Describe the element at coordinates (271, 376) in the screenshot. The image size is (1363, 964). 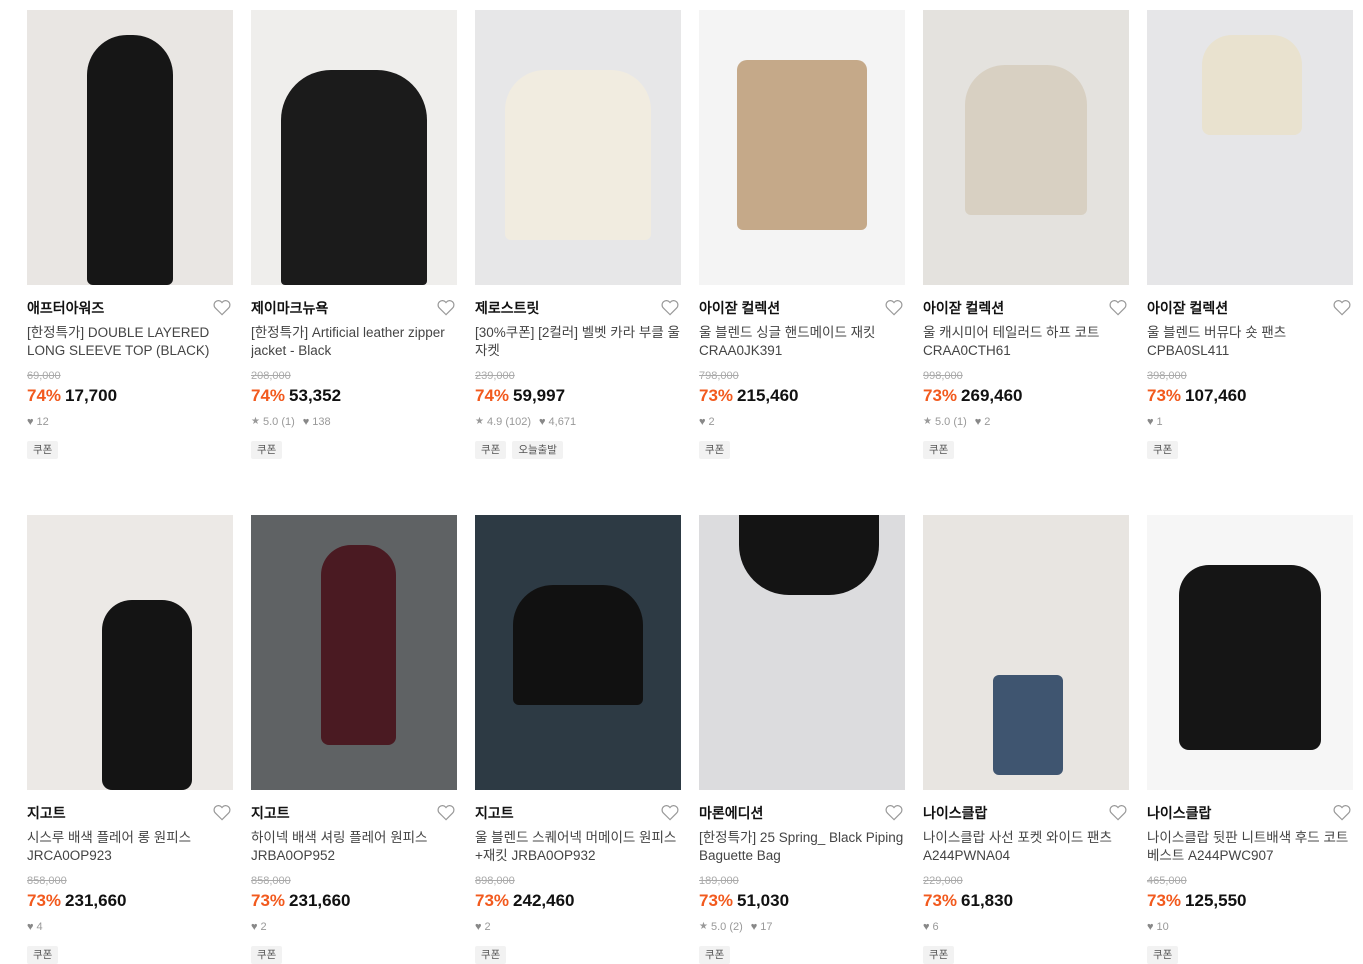
I see `original-price: 208,000` at that location.